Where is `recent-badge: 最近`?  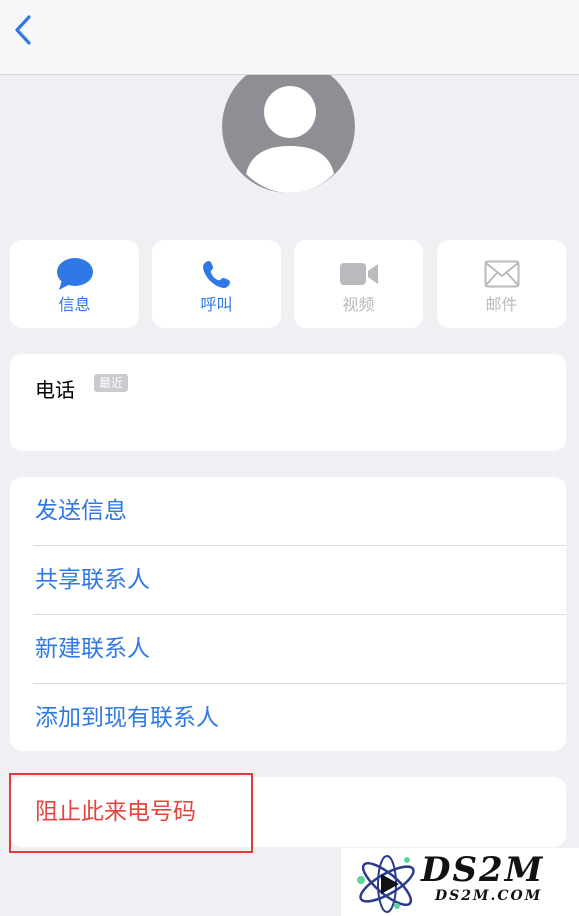 recent-badge: 最近 is located at coordinates (111, 383).